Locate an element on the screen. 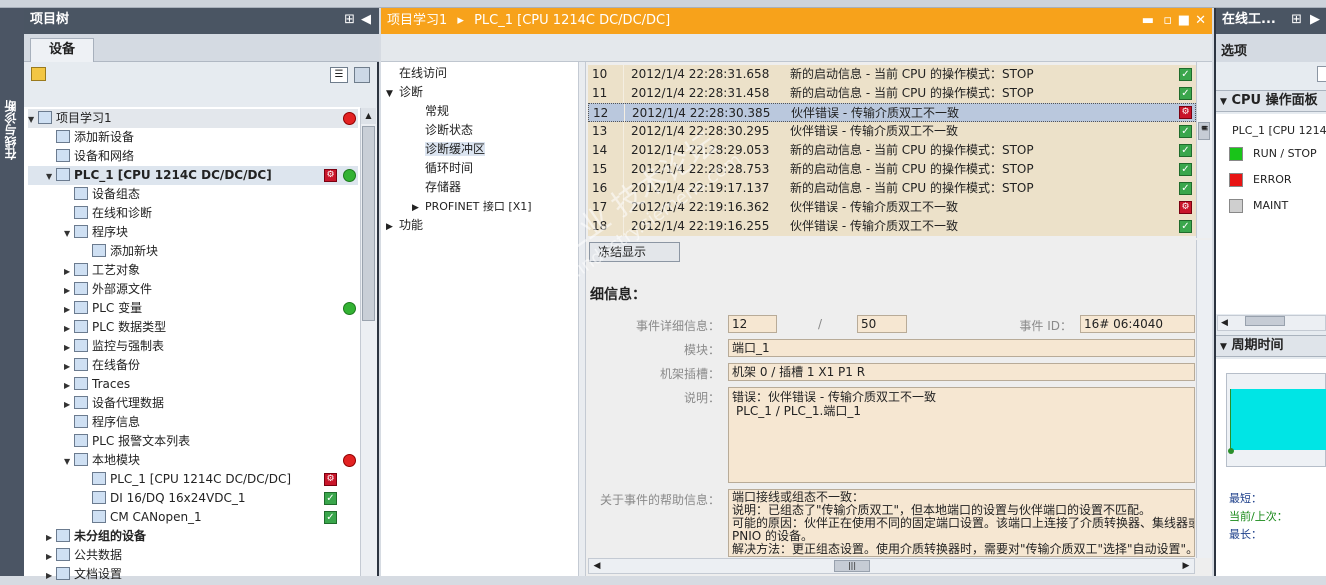  right-panel-scroll-icon: ≡ is located at coordinates (1205, 130).